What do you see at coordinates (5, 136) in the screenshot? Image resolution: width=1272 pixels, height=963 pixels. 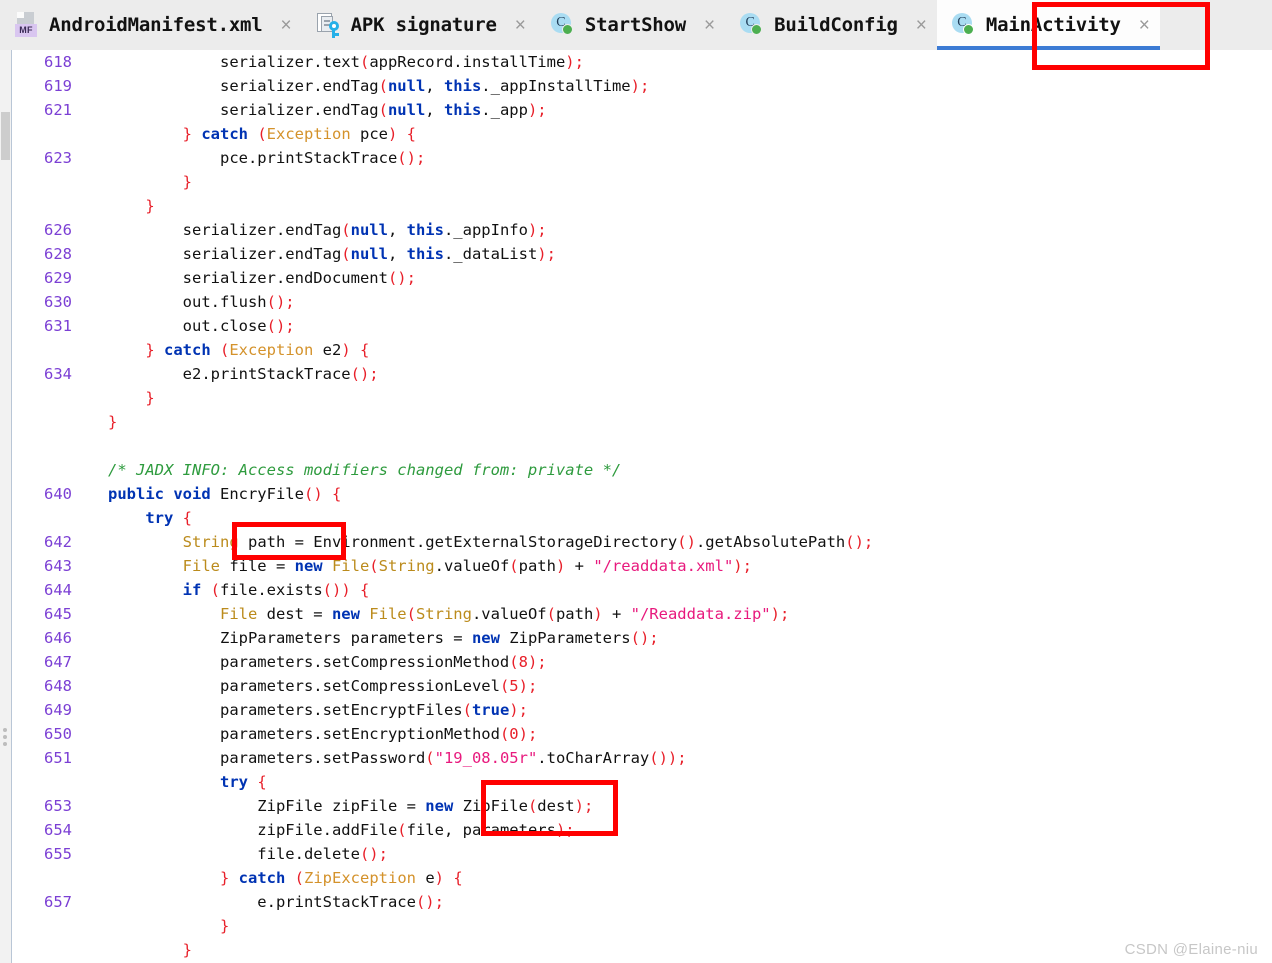 I see `scrollbar-thumb` at bounding box center [5, 136].